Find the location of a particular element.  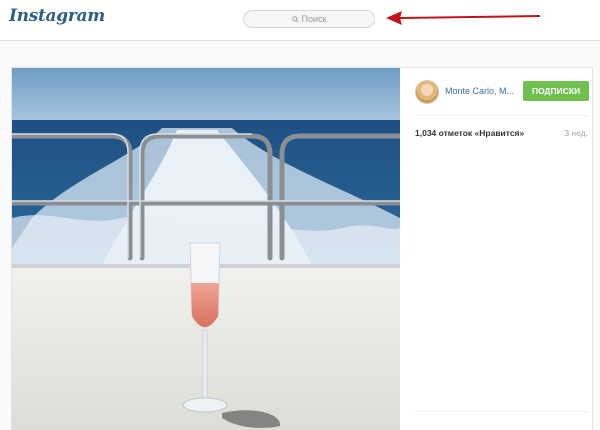

follow-button: ПОДПИСКИ is located at coordinates (556, 91).